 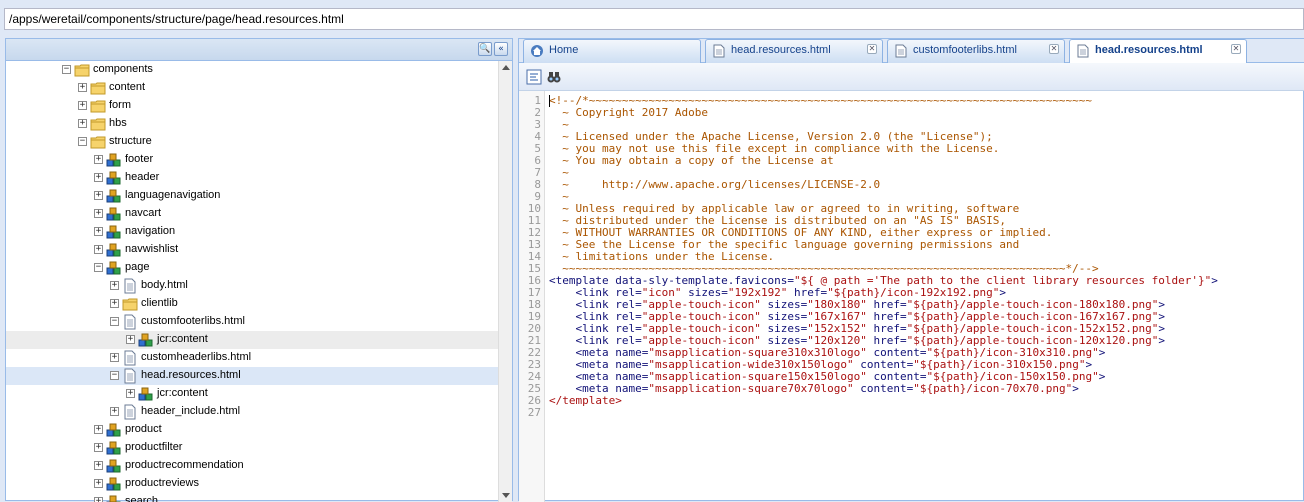 What do you see at coordinates (485, 49) in the screenshot?
I see `binoculars-icon: 🔍` at bounding box center [485, 49].